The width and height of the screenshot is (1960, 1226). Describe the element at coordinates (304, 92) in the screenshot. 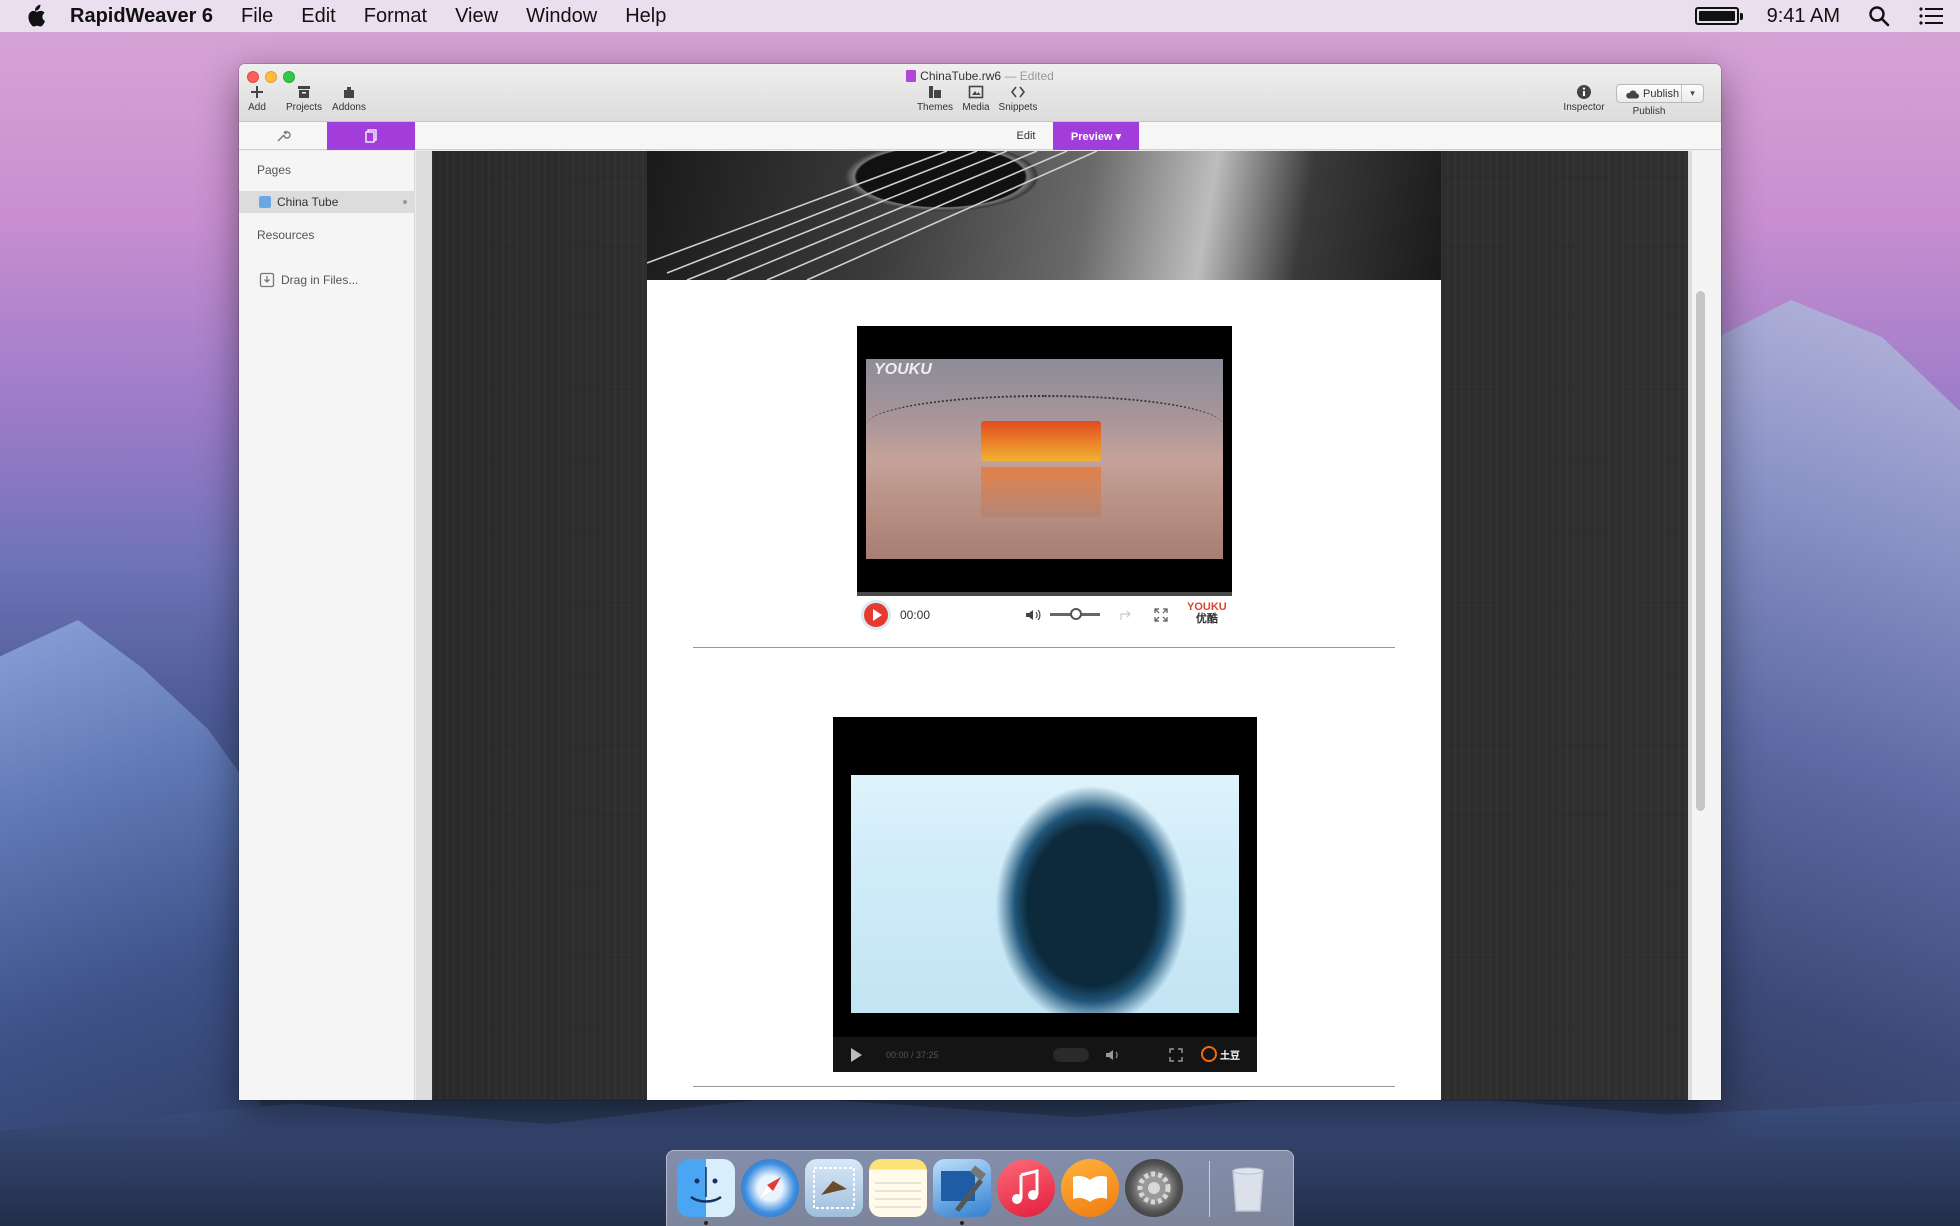

I see `projects-icon` at that location.